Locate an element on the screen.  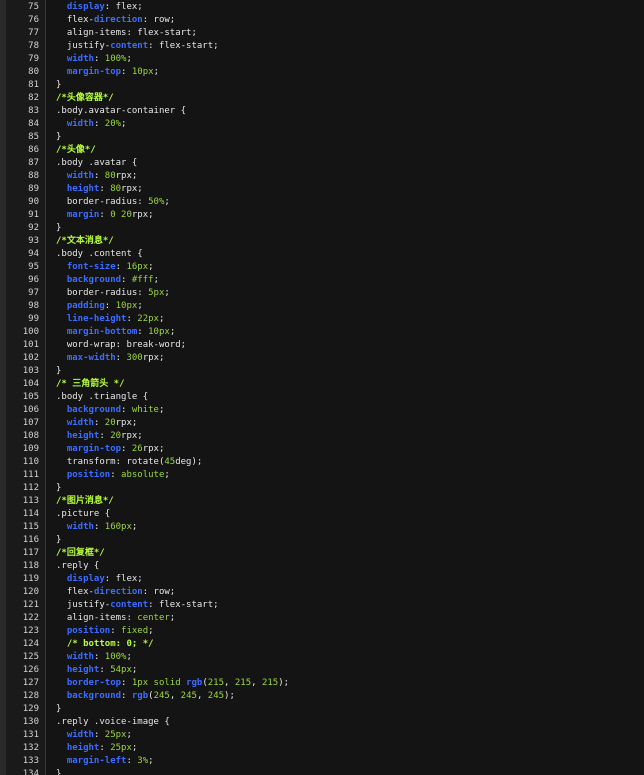
code-line: 109 margin-top: 26rpx; is located at coordinates (322, 449).